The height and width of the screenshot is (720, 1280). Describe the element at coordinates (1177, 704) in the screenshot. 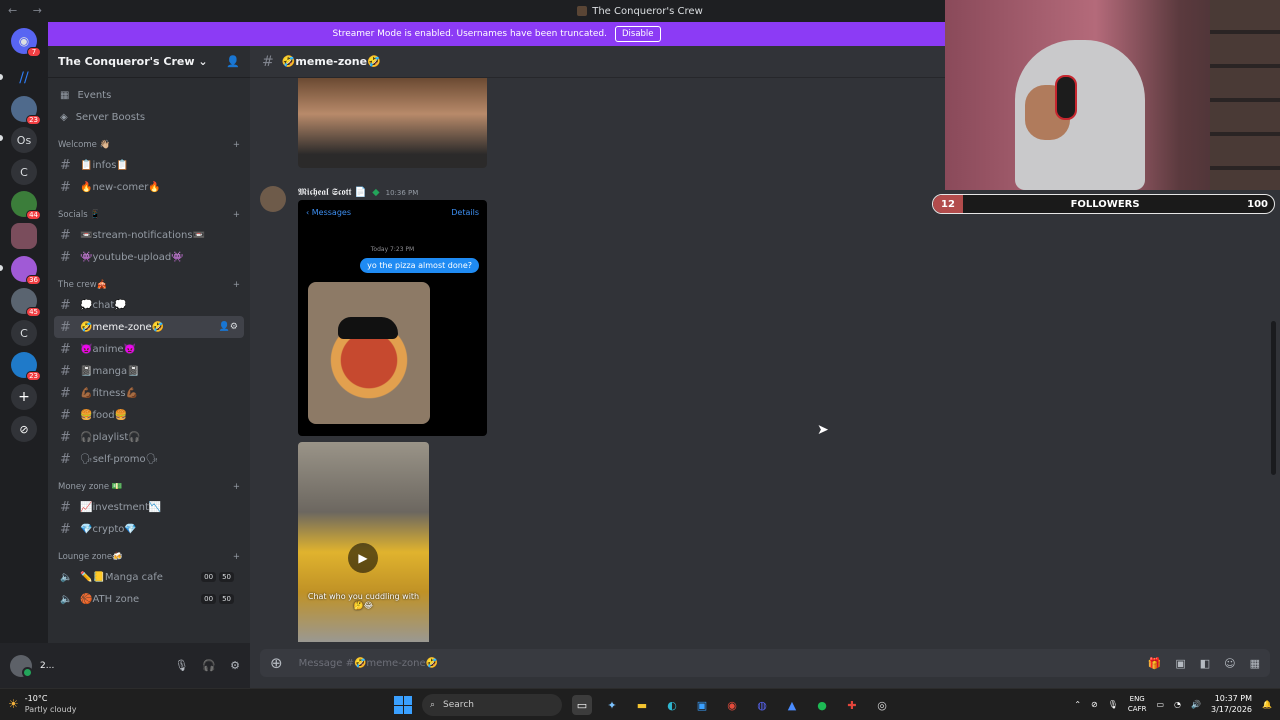

I see `wifi-icon: ◔` at that location.